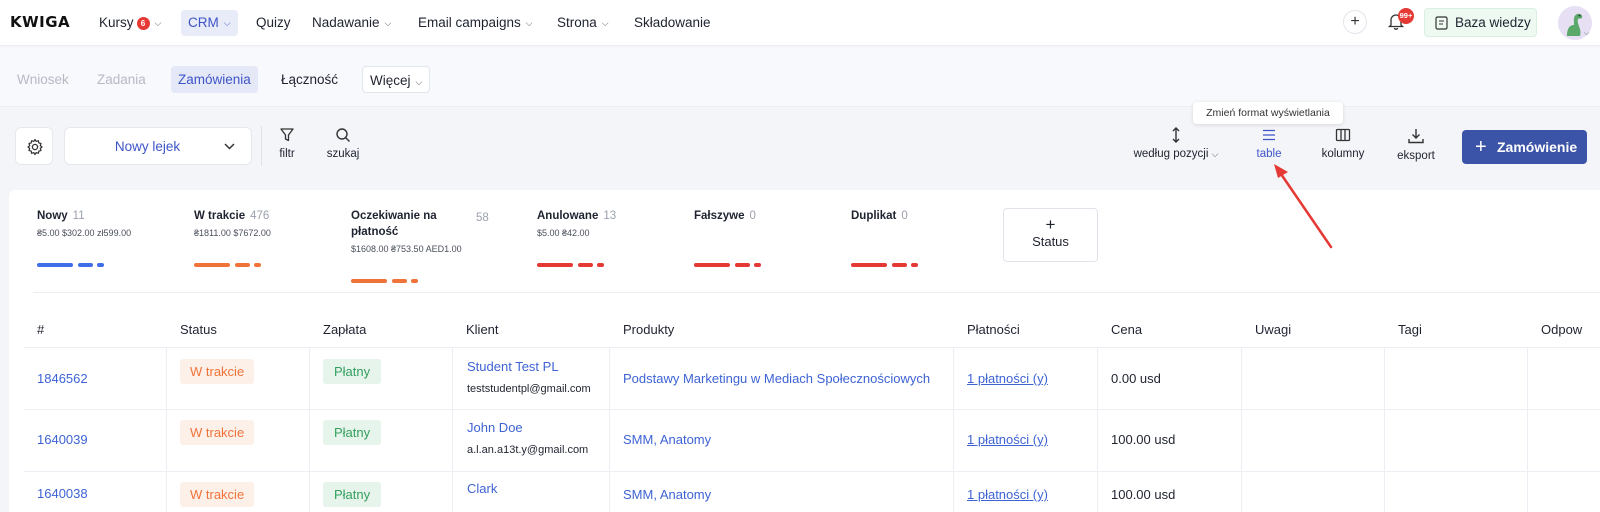 The height and width of the screenshot is (512, 1600). I want to click on nav-kursy-badge: 6, so click(143, 23).